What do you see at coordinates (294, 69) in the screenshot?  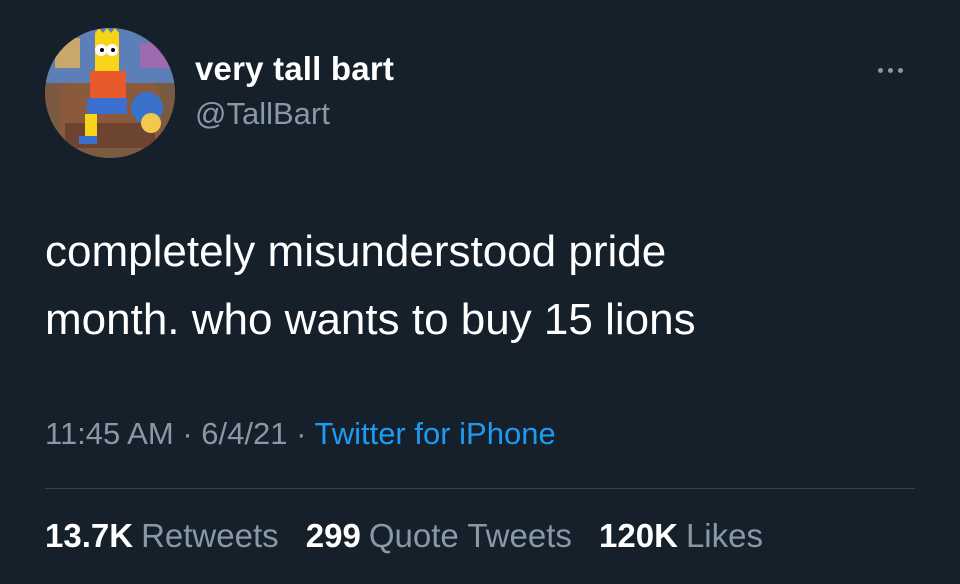 I see `author-display-name: very tall bart` at bounding box center [294, 69].